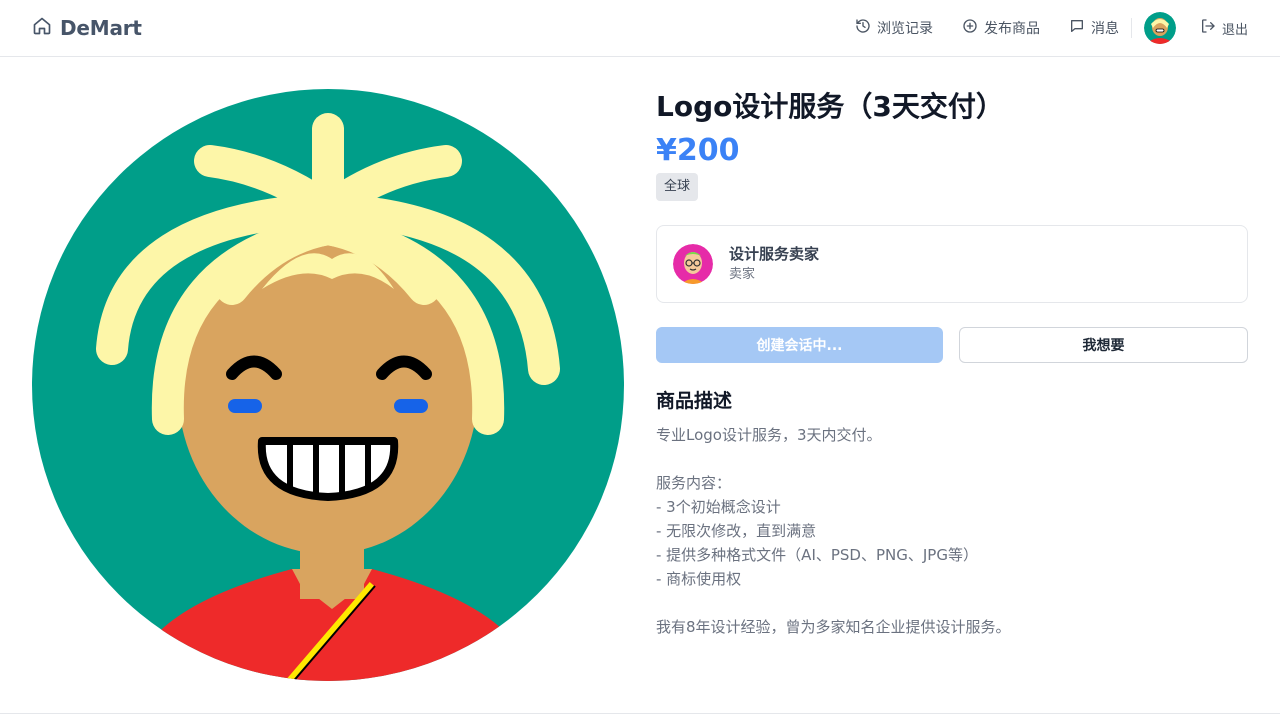  I want to click on nav-publish: 发布商品, so click(1001, 28).